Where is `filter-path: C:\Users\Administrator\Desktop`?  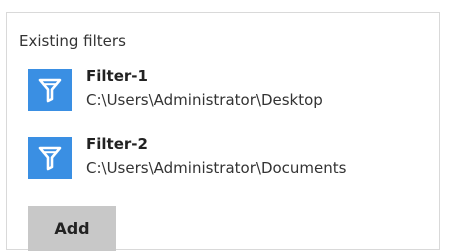
filter-path: C:\Users\Administrator\Desktop is located at coordinates (204, 100).